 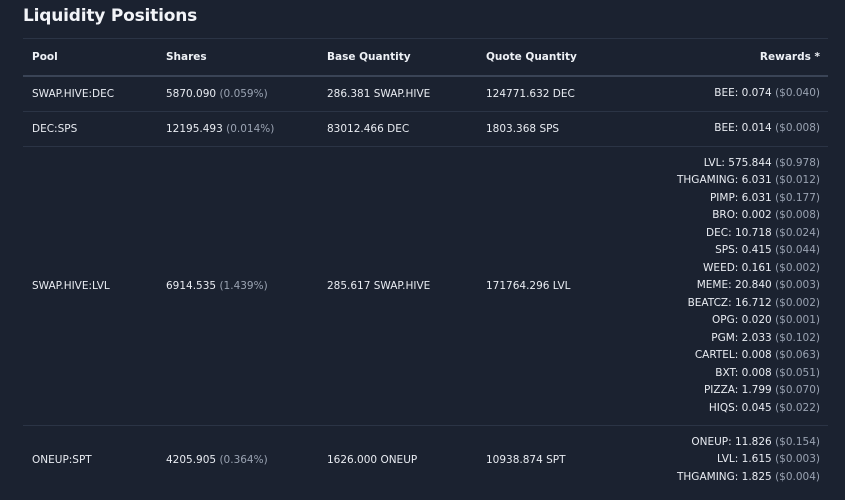 I want to click on reward-item: BRO: 0.002 ($0.008), so click(x=737, y=216).